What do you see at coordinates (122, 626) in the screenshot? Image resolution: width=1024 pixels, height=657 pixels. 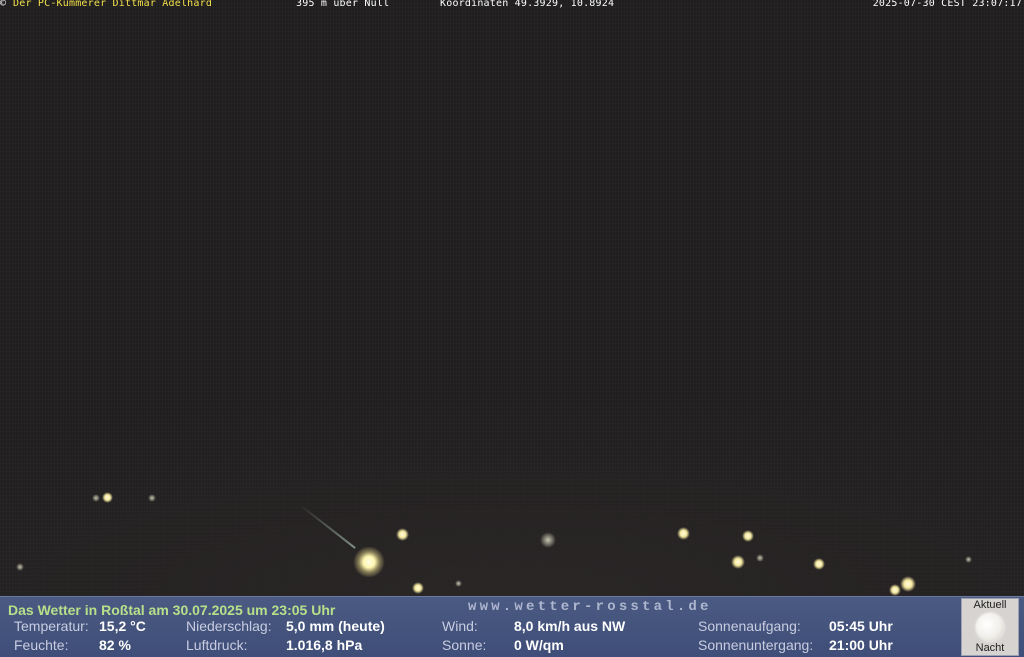 I see `temperature-value: 15,2 °C` at bounding box center [122, 626].